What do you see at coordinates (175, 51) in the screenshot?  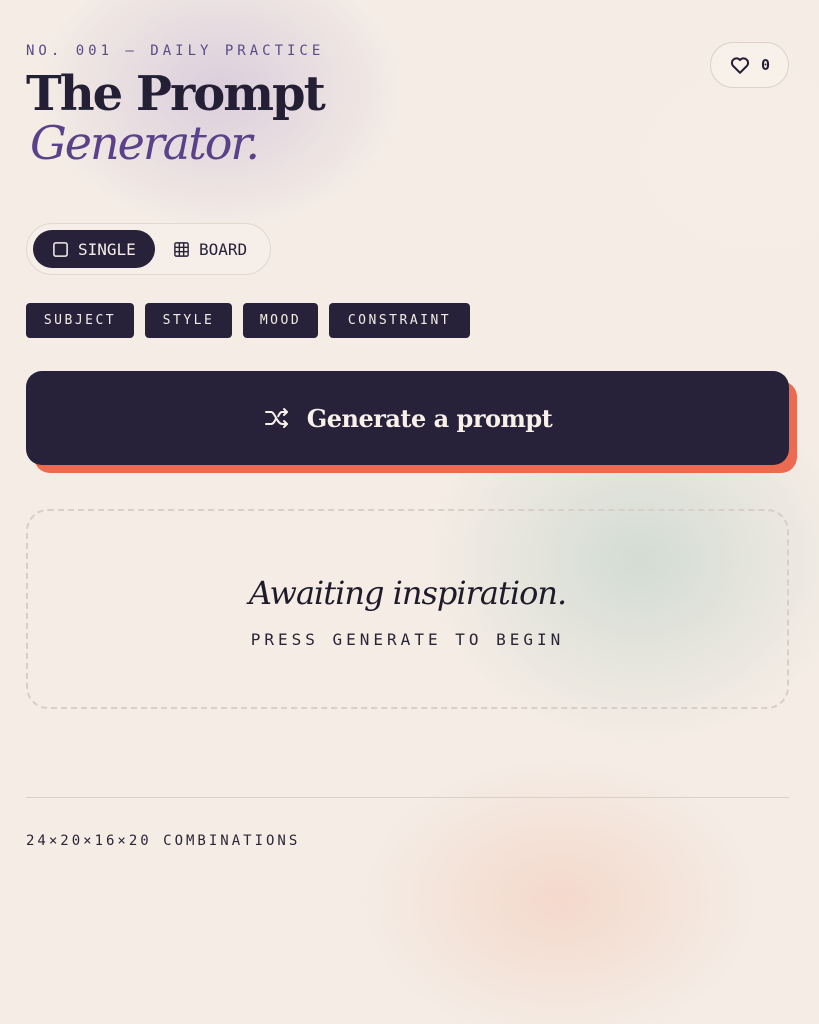 I see `issue-kicker: NO. 001 — DAILY PRACTICE` at bounding box center [175, 51].